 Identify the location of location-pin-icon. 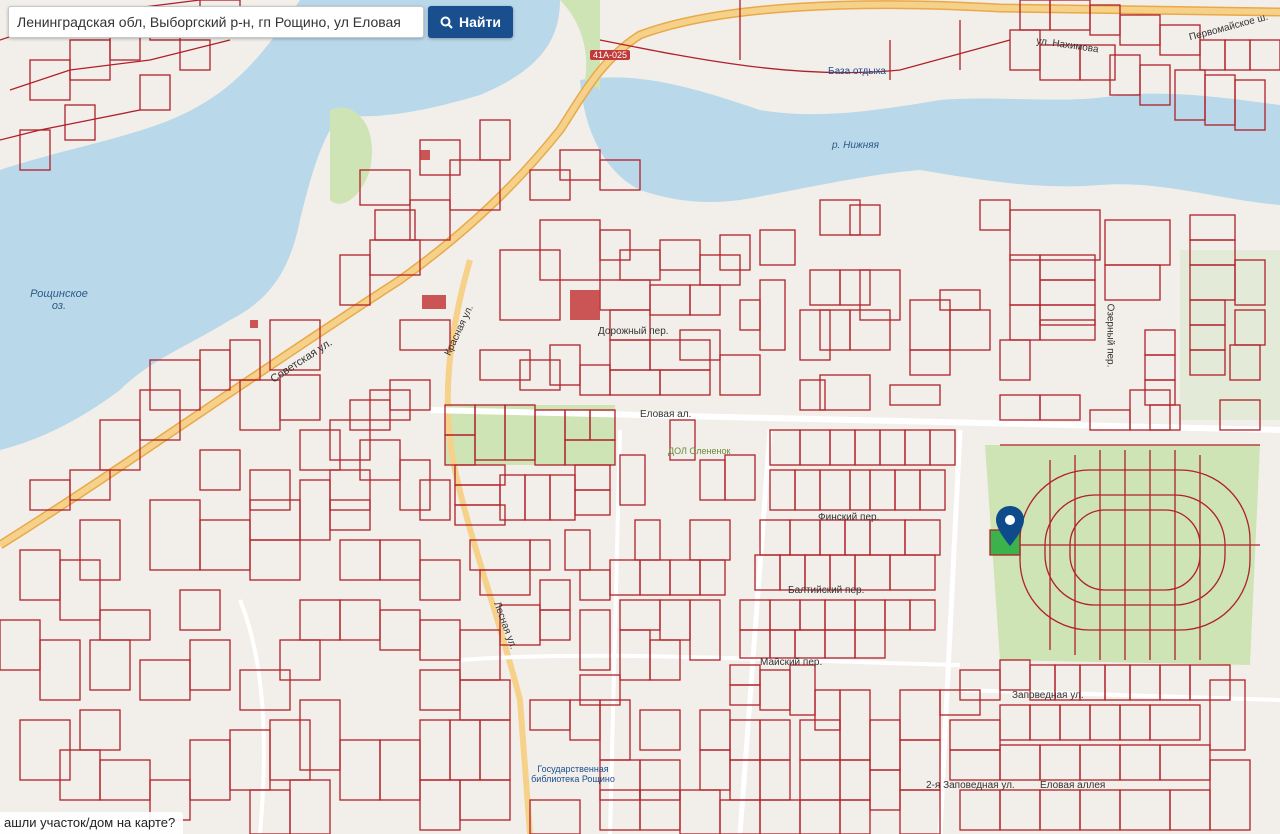
(1010, 526).